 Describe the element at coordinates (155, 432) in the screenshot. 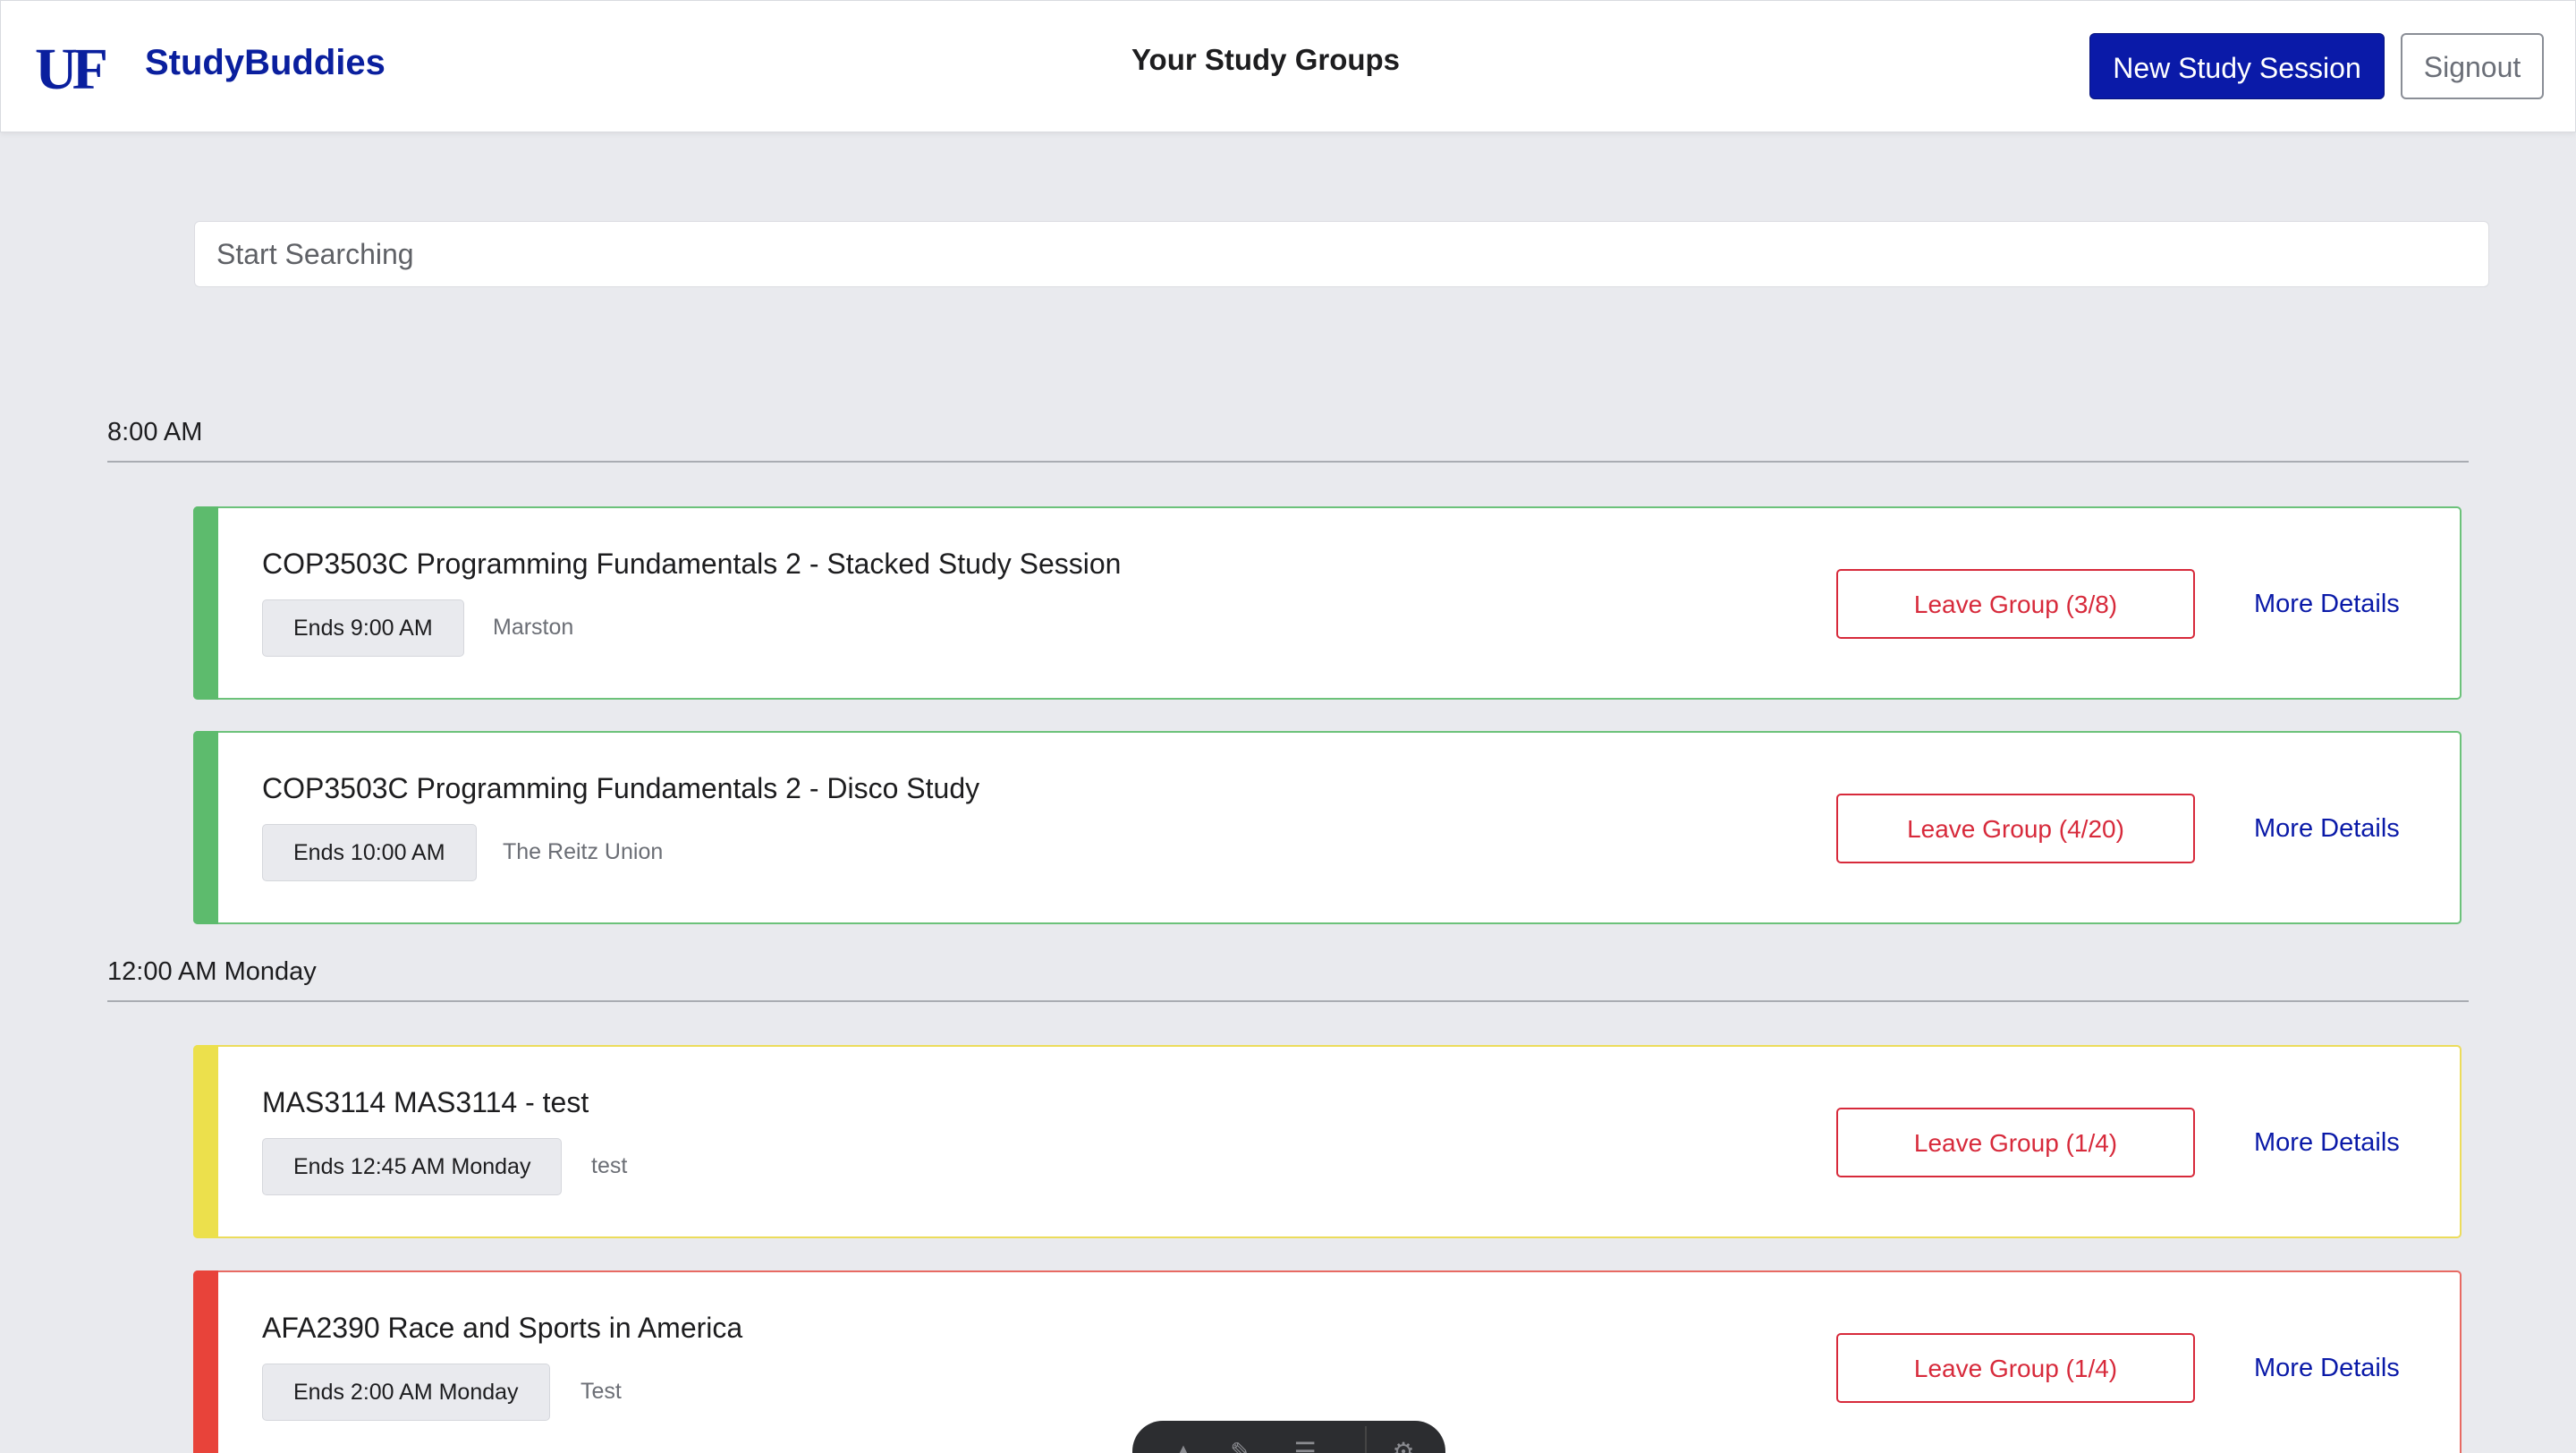

I see `time-heading: 8:00 AM` at that location.